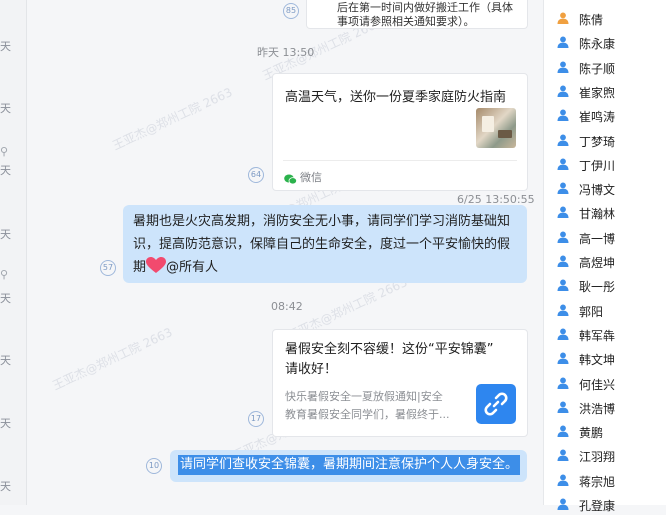  What do you see at coordinates (605, 311) in the screenshot?
I see `member-item: 郭阳` at bounding box center [605, 311].